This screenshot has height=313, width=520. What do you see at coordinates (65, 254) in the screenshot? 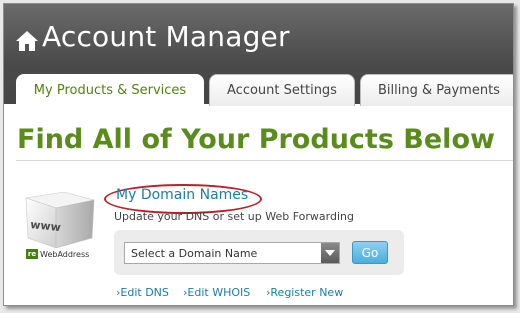
I see `webaddress-brand: WebAddress` at bounding box center [65, 254].